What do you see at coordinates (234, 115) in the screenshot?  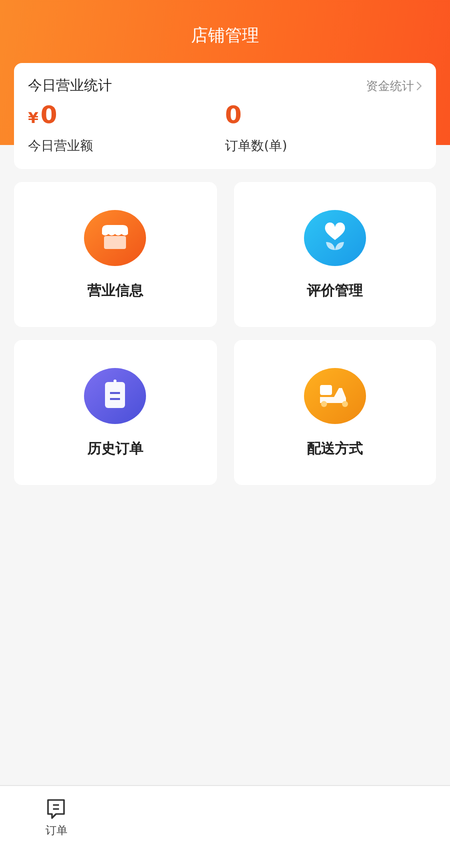 I see `metric-value: 0` at bounding box center [234, 115].